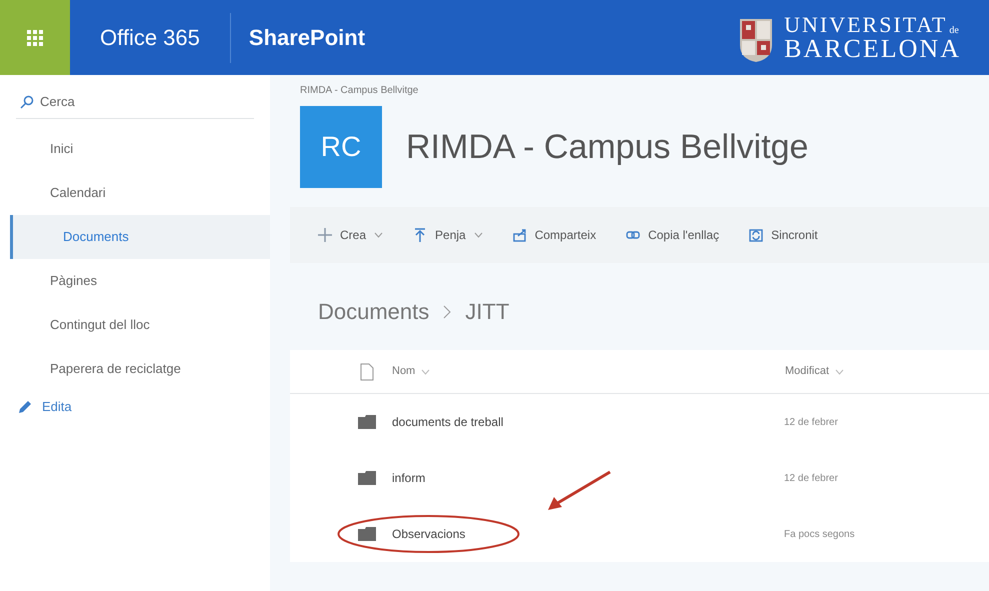 The image size is (989, 591). Describe the element at coordinates (341, 147) in the screenshot. I see `site-logo: RC` at that location.